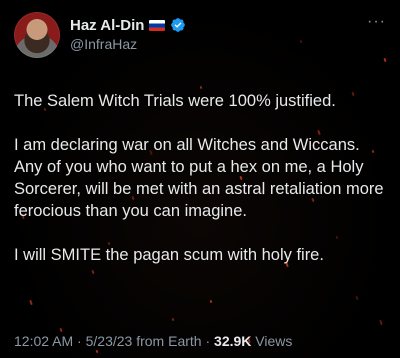 The width and height of the screenshot is (400, 358). I want to click on tweet-date: 5/23/23, so click(109, 341).